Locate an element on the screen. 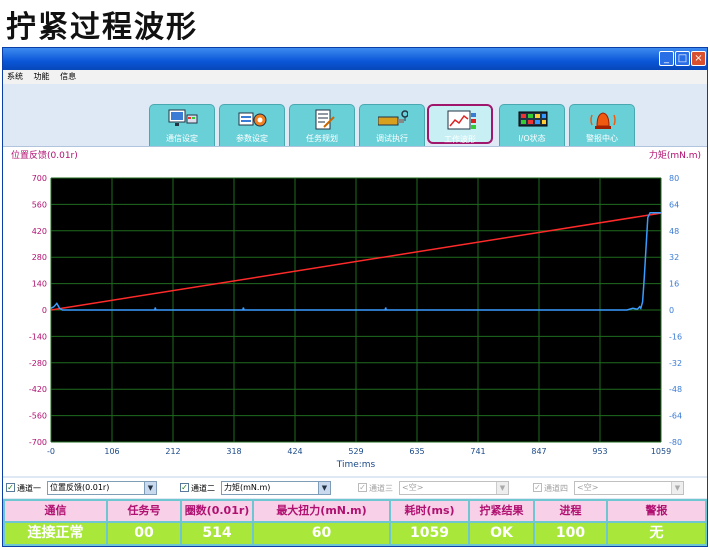 This screenshot has width=710, height=550. status-header: 拧紧结果 is located at coordinates (501, 511).